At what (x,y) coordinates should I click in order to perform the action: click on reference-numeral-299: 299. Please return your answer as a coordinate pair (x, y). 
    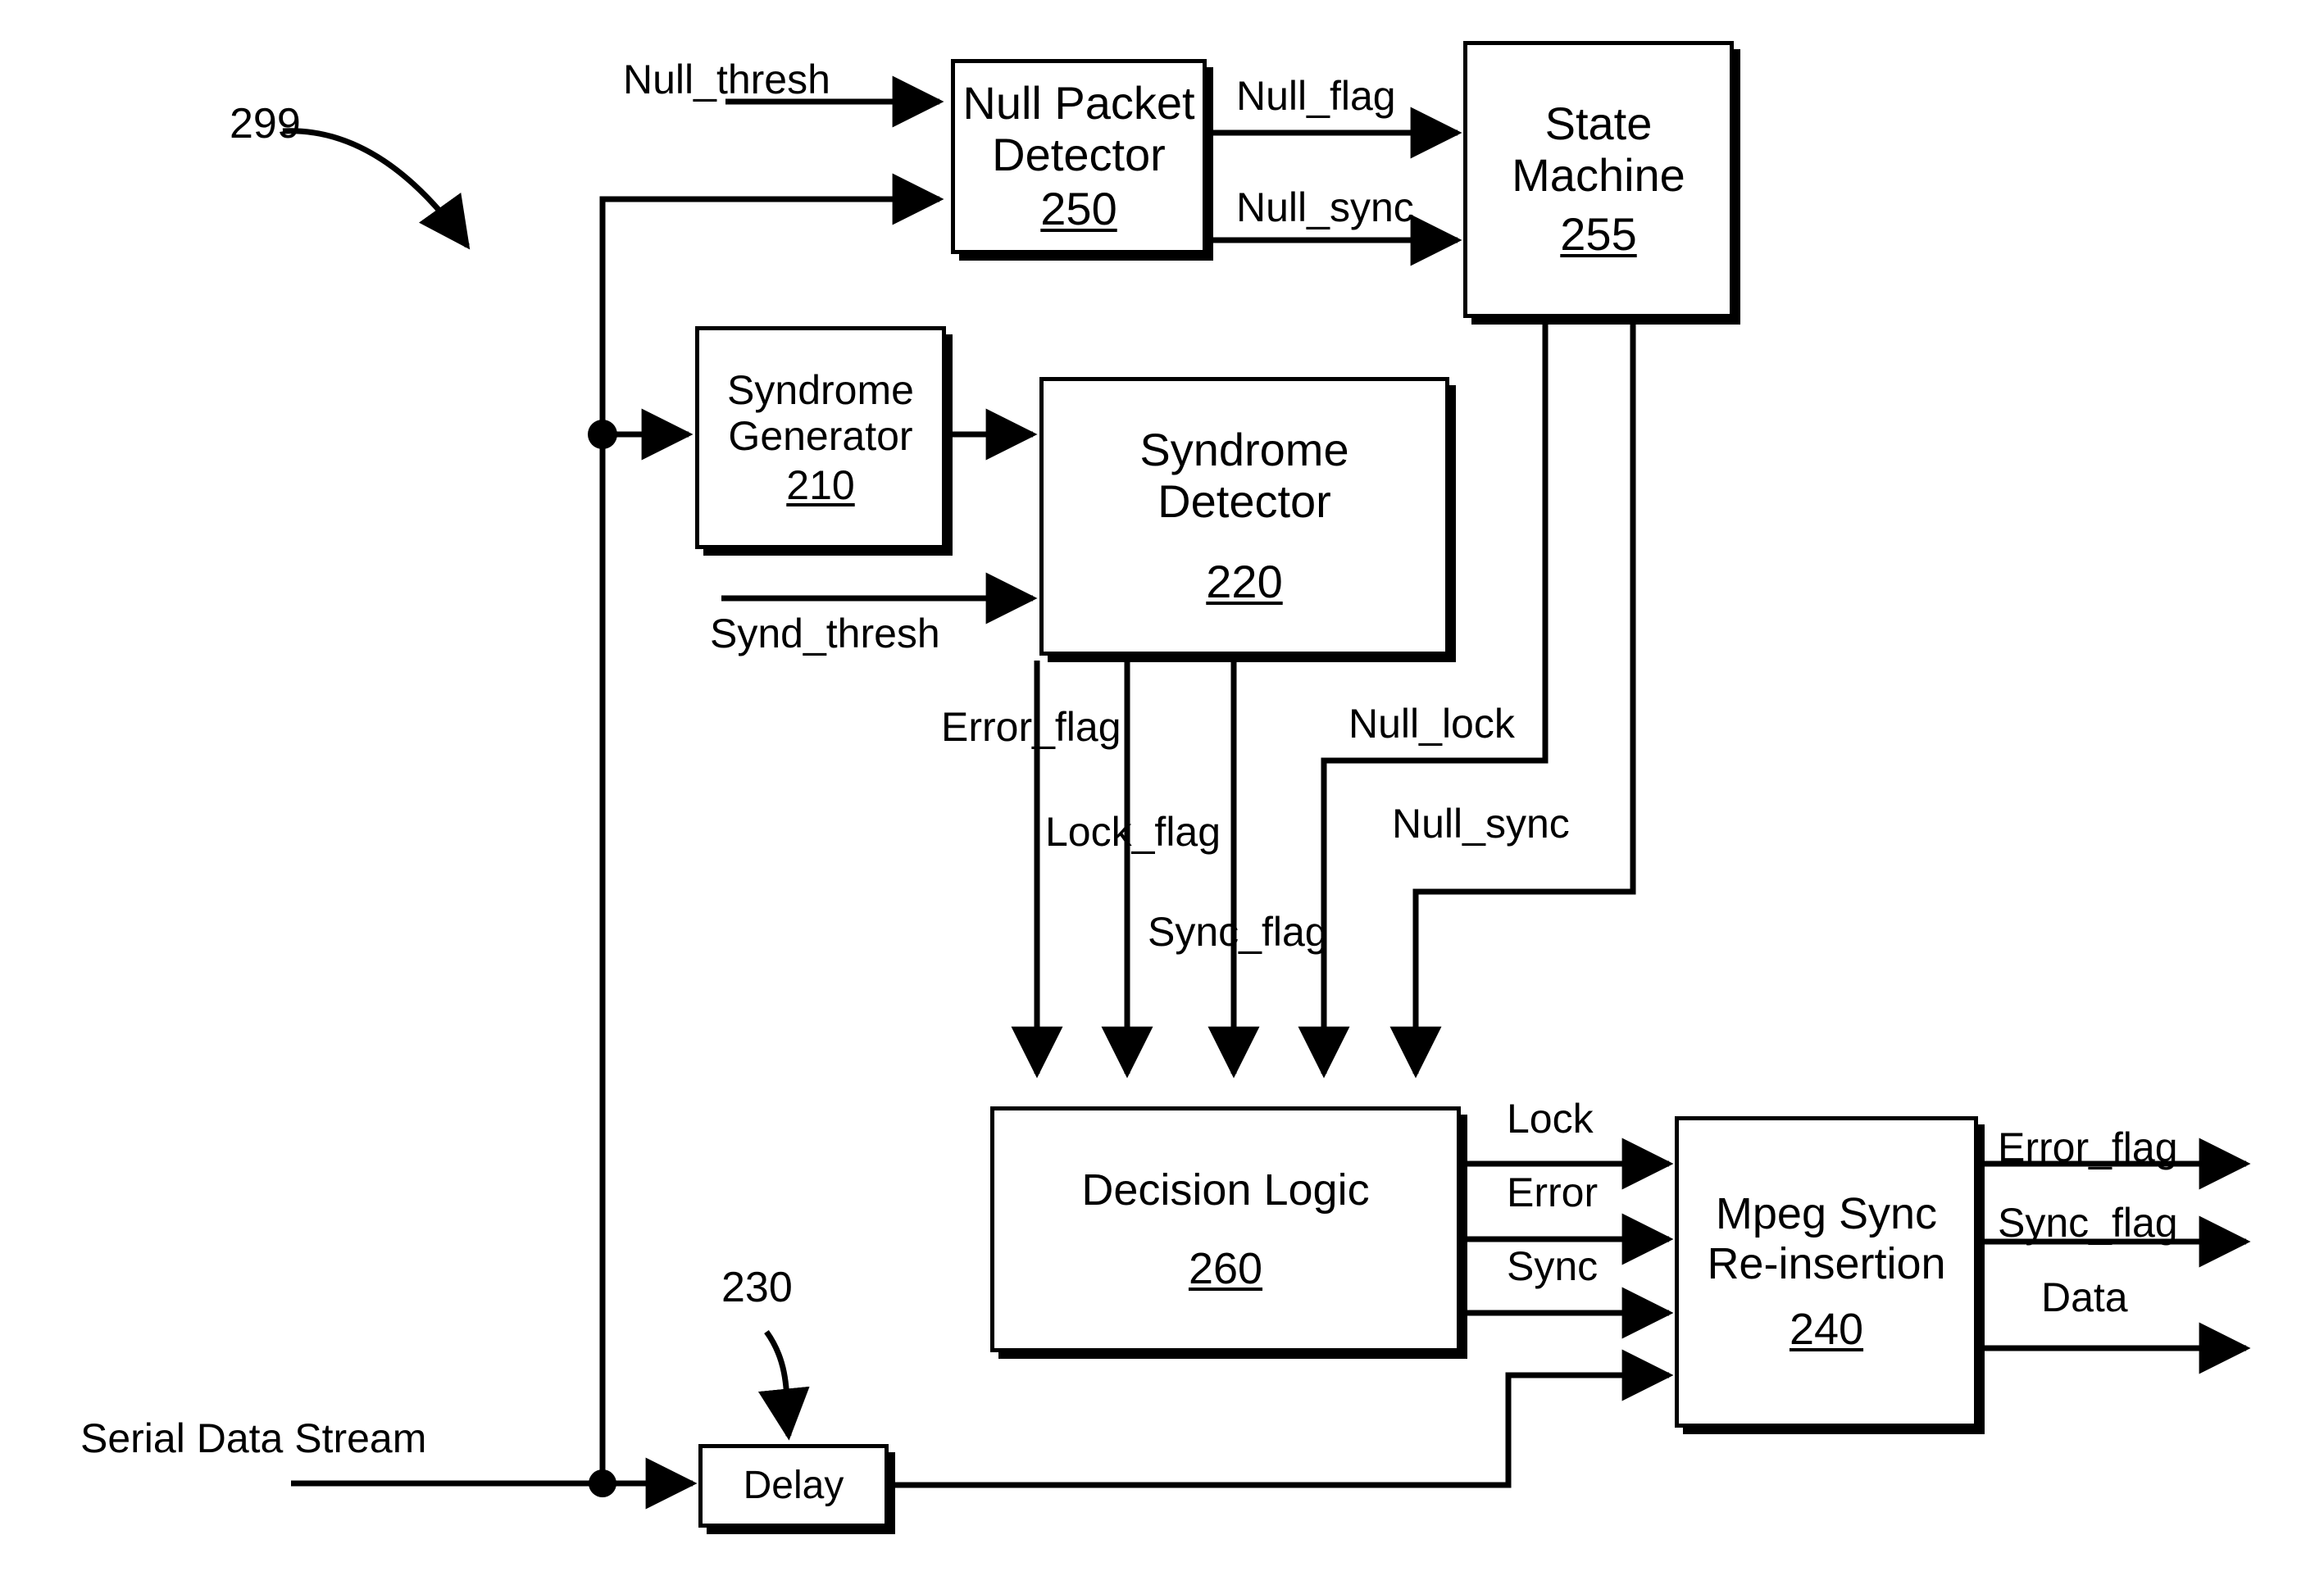
    Looking at the image, I should click on (265, 124).